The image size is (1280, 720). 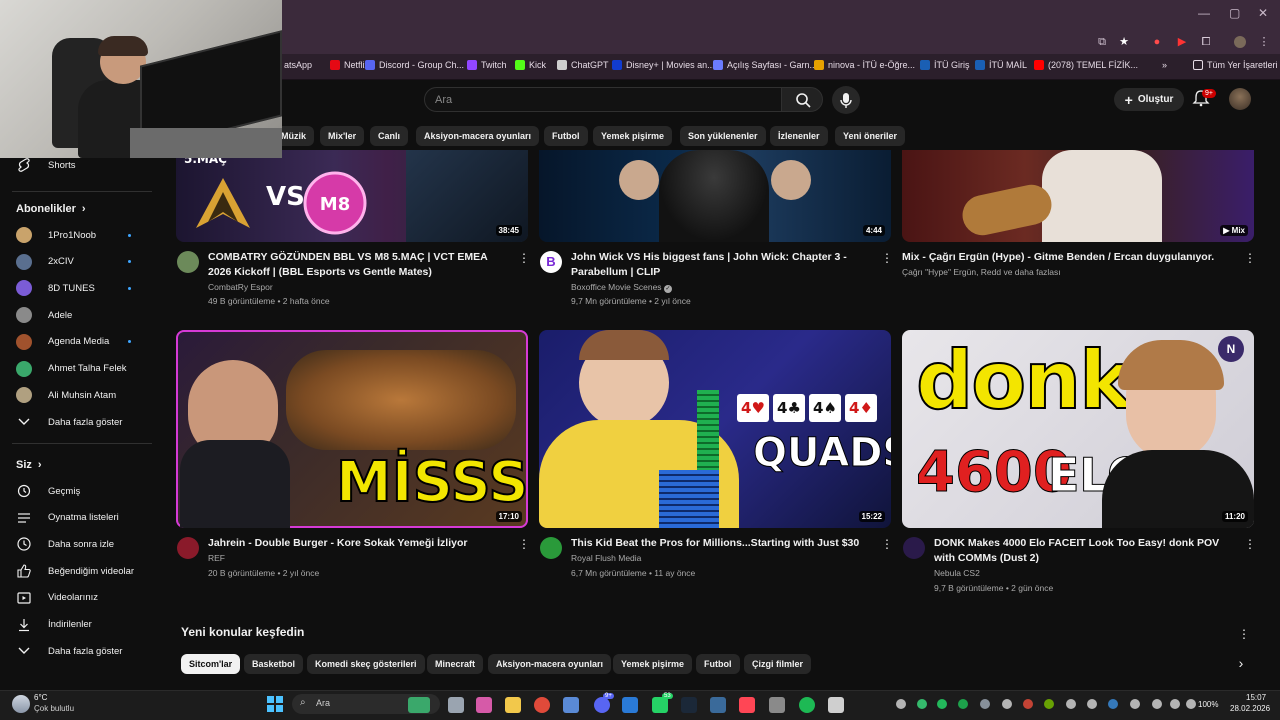 What do you see at coordinates (653, 664) in the screenshot?
I see `explore-chip: Yemek pişirme` at bounding box center [653, 664].